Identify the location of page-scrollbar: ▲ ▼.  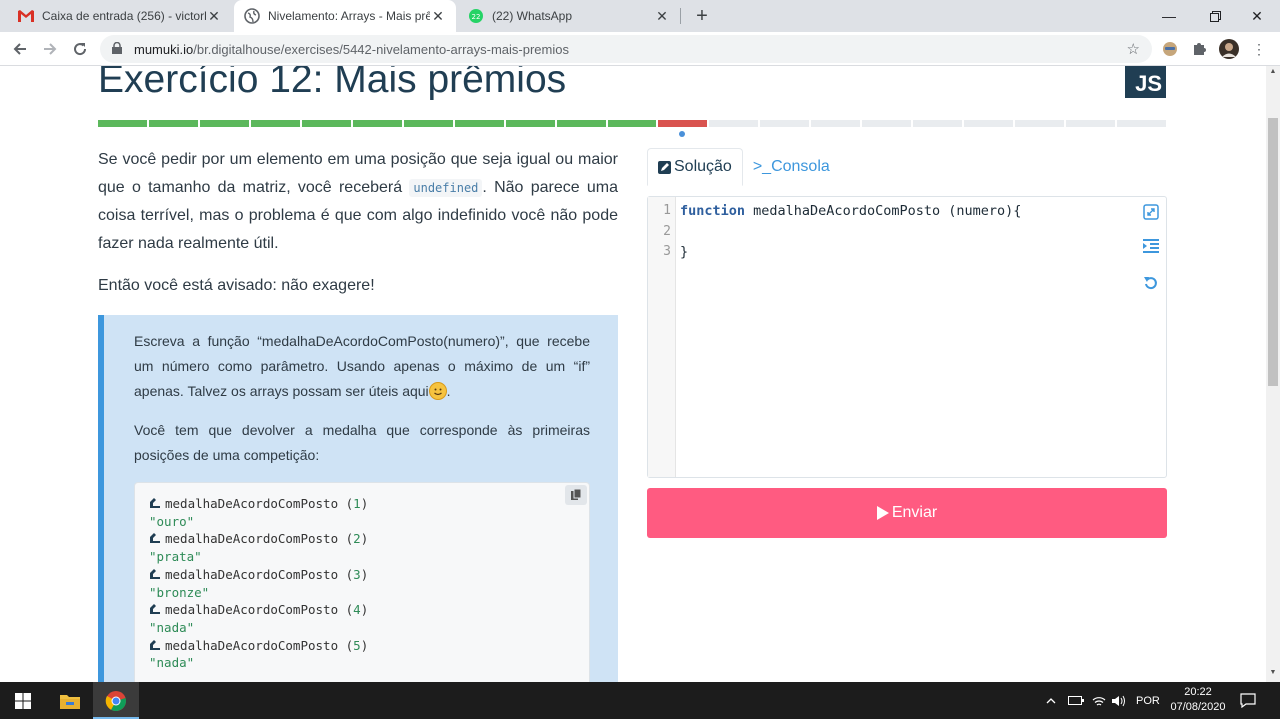
(1273, 374).